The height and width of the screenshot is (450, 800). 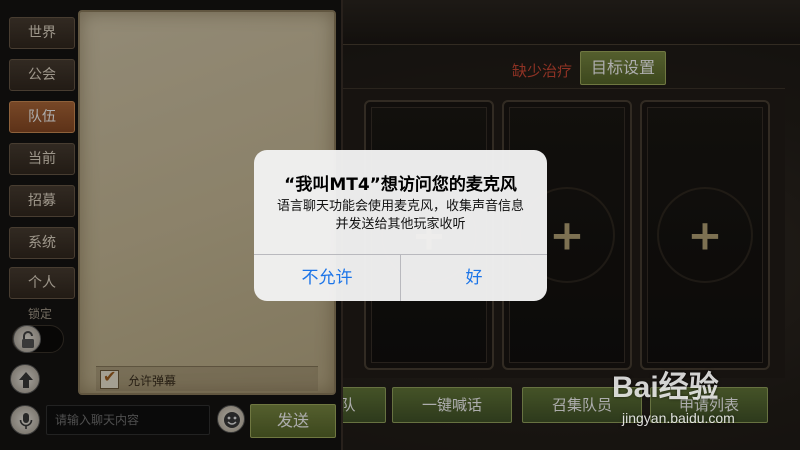 What do you see at coordinates (327, 278) in the screenshot?
I see `deny-button: 不允许` at bounding box center [327, 278].